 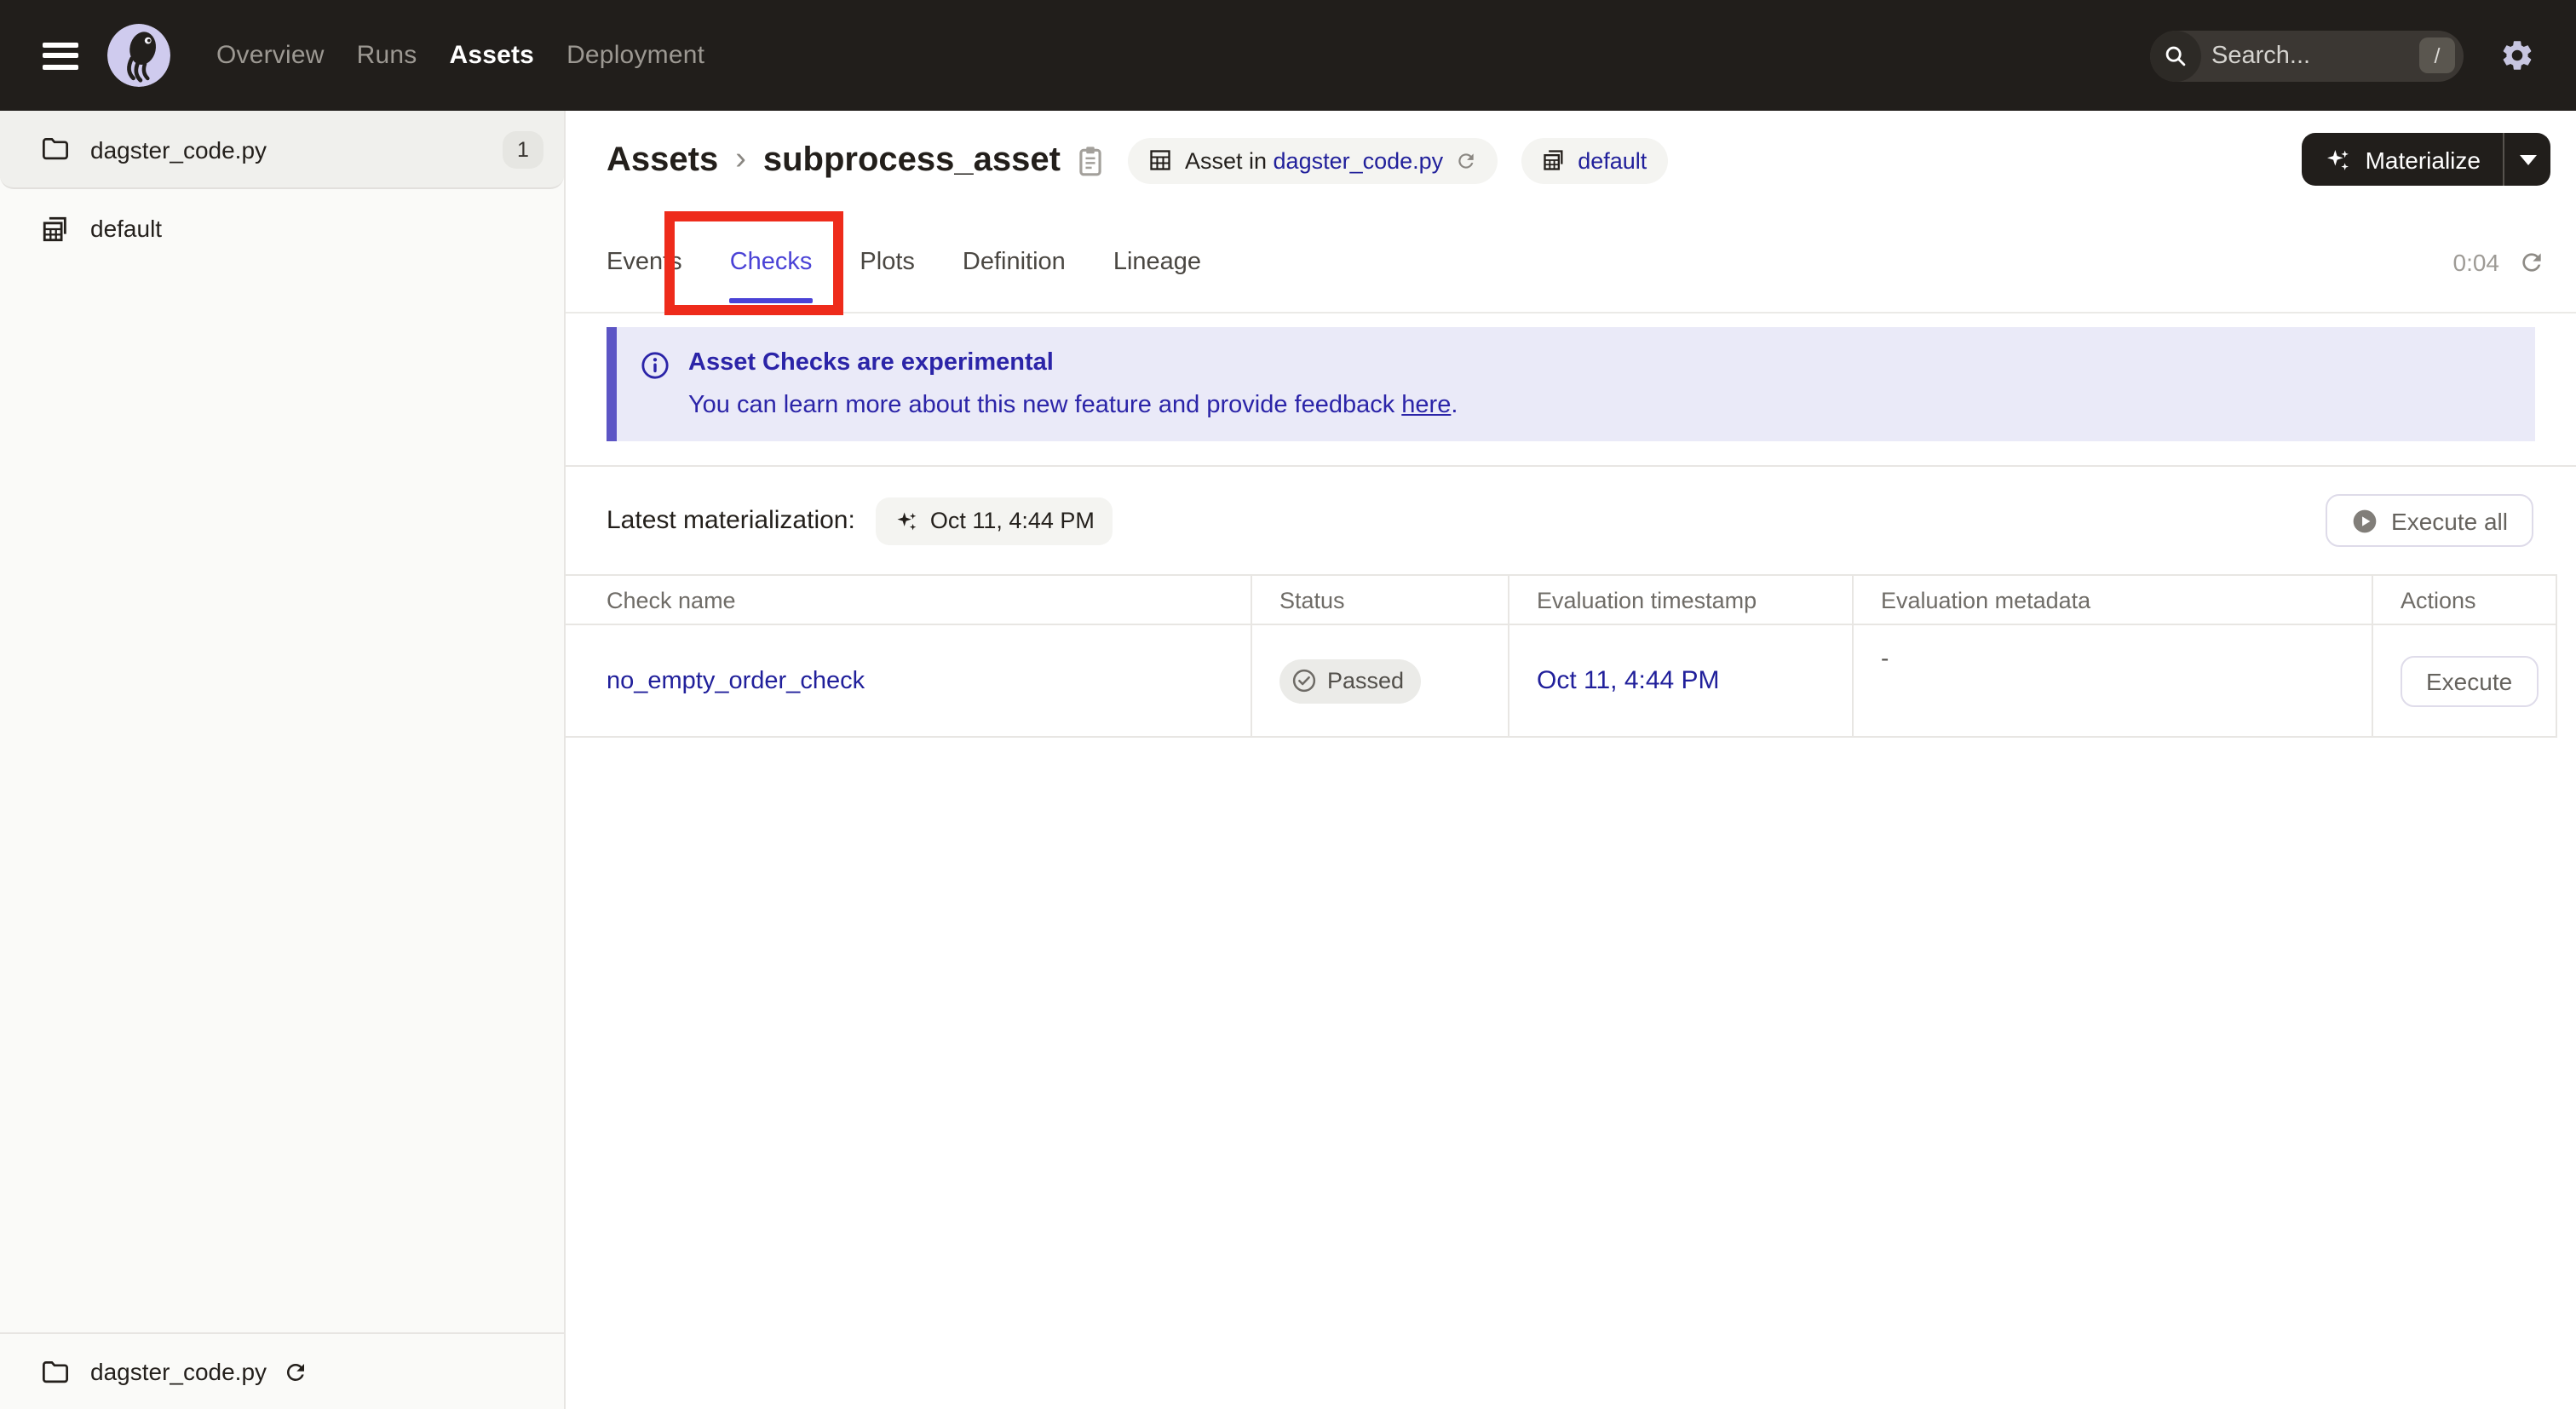 What do you see at coordinates (2310, 55) in the screenshot?
I see `search-input` at bounding box center [2310, 55].